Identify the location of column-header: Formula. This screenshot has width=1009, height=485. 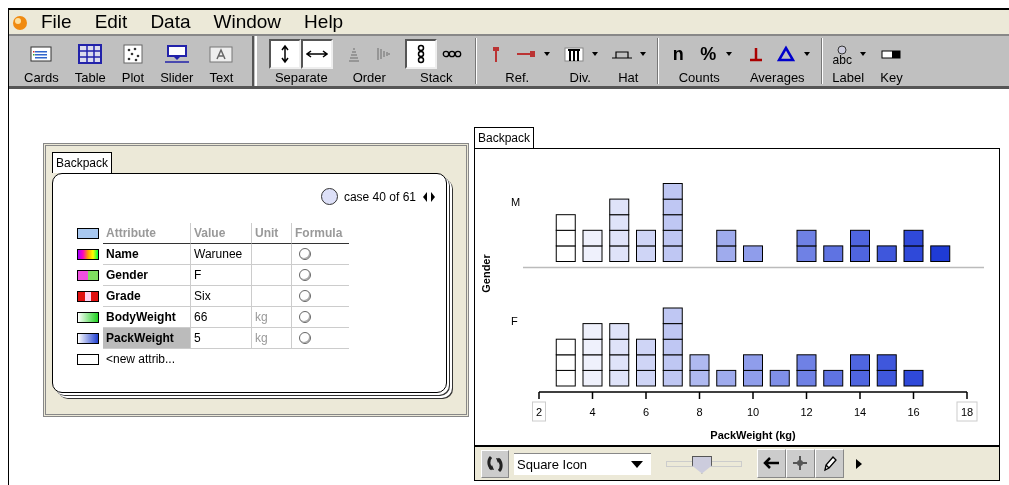
(320, 233).